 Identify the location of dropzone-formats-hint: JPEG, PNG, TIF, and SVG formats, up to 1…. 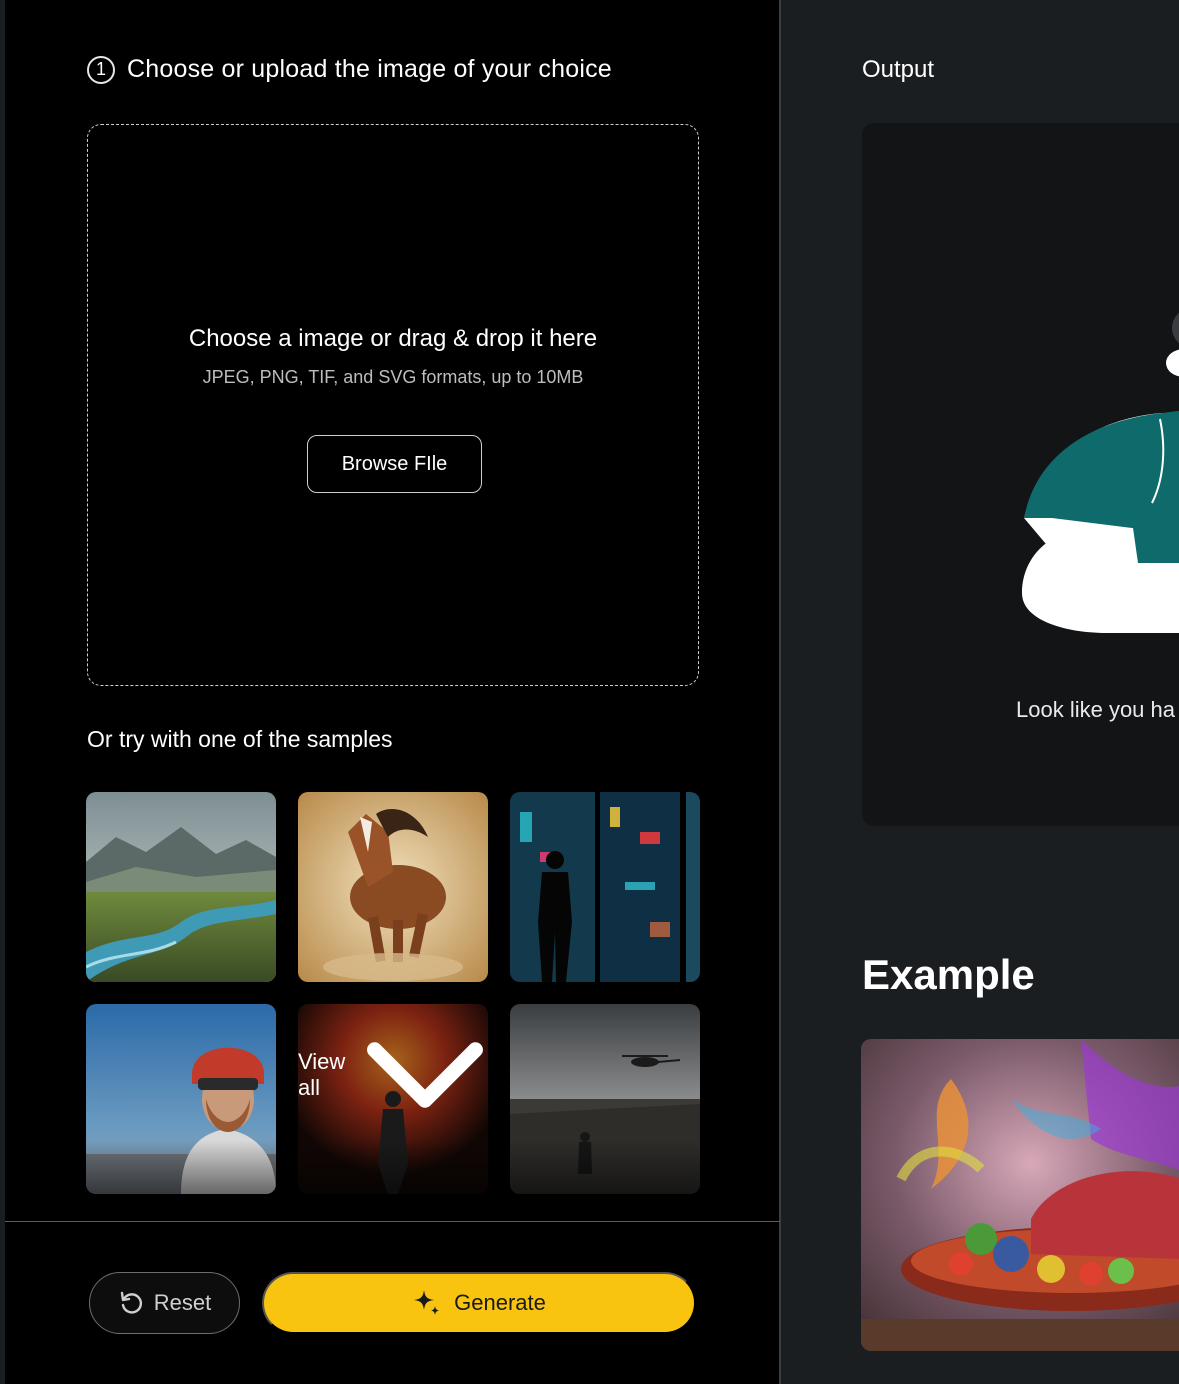
(393, 377).